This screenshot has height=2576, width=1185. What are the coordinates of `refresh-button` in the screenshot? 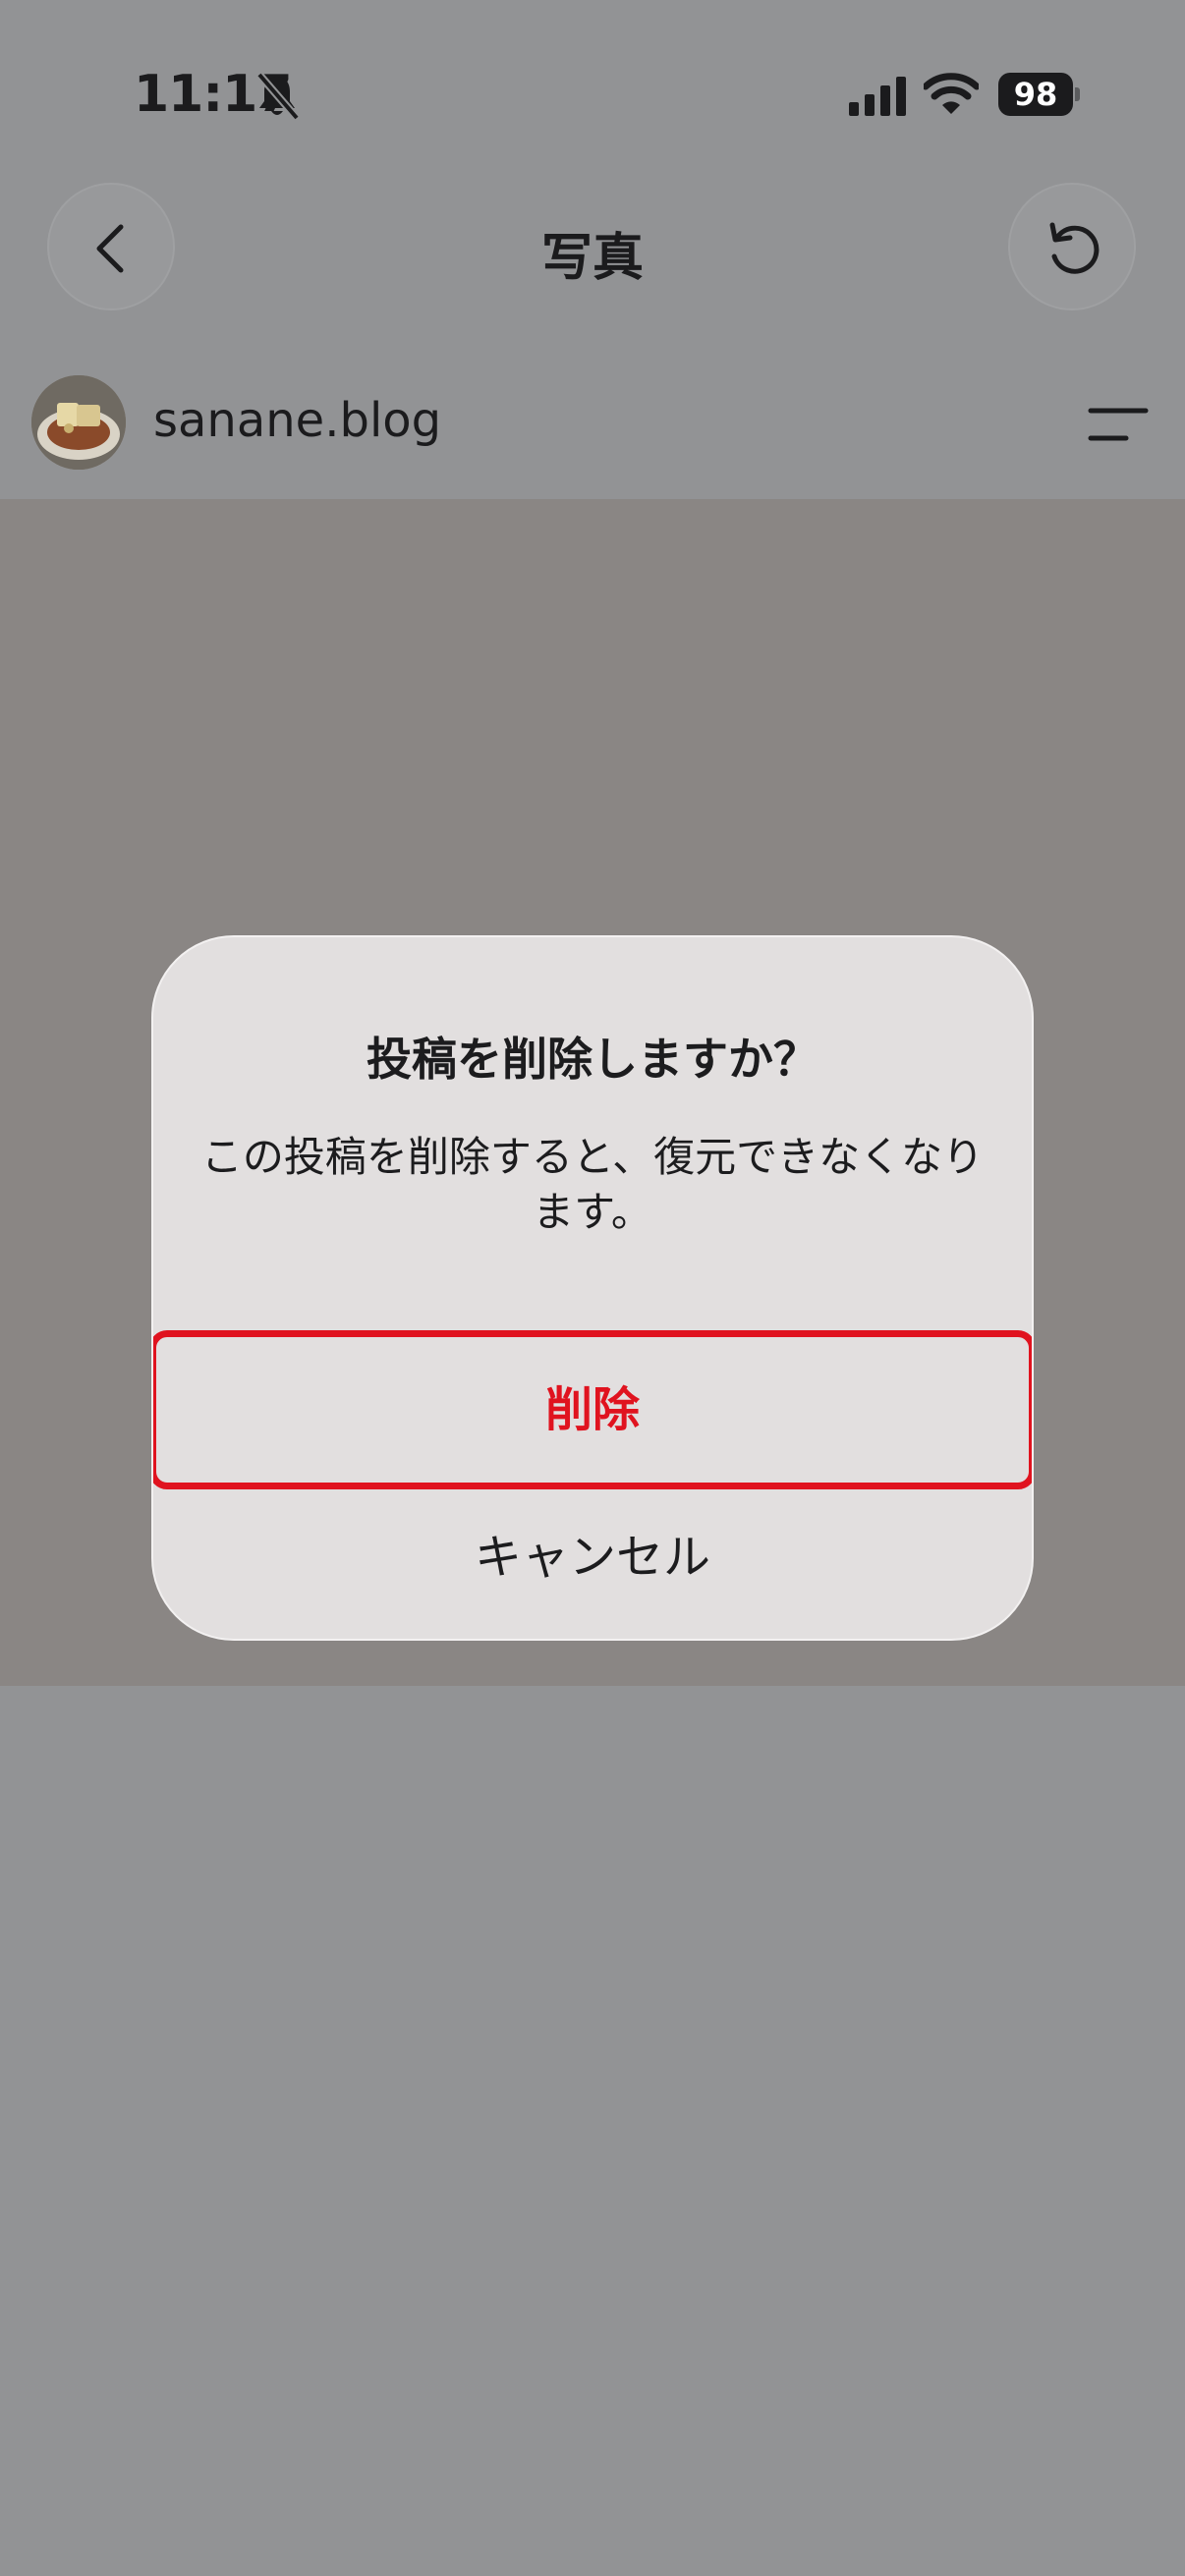 It's located at (1072, 246).